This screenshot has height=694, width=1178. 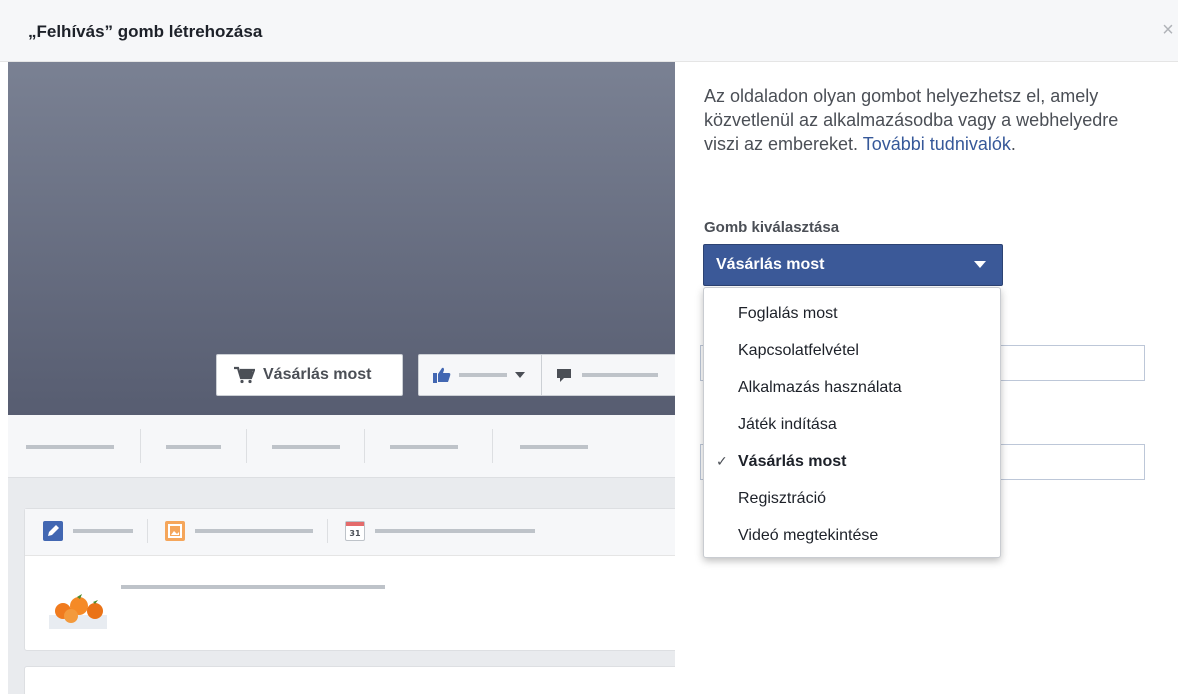 I want to click on pencil-icon, so click(x=53, y=531).